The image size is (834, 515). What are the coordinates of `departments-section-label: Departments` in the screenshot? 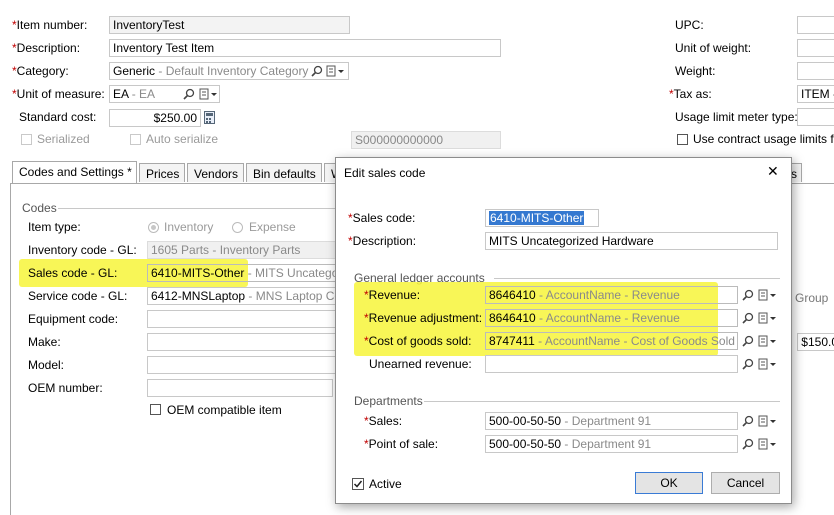 It's located at (388, 401).